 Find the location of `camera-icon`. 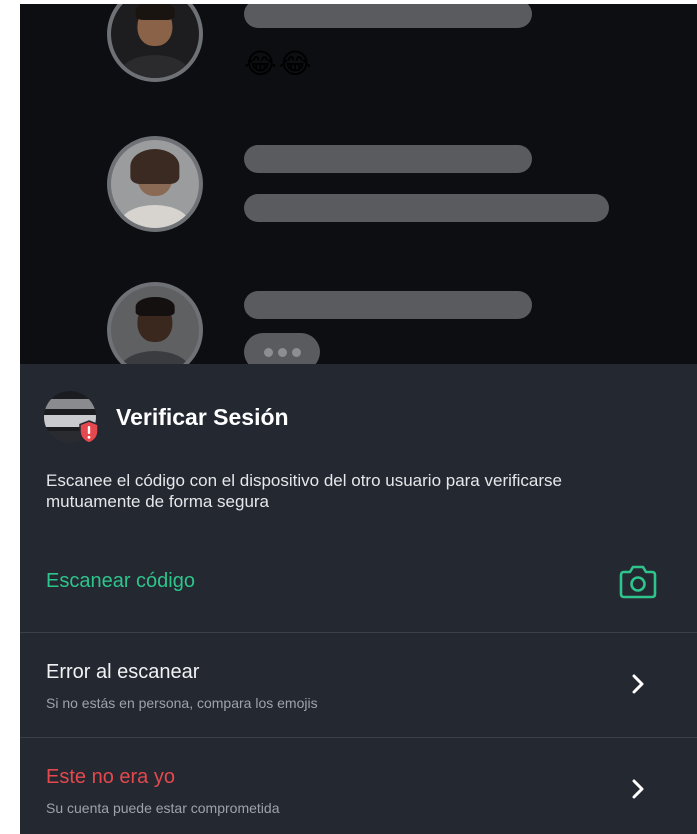

camera-icon is located at coordinates (638, 582).